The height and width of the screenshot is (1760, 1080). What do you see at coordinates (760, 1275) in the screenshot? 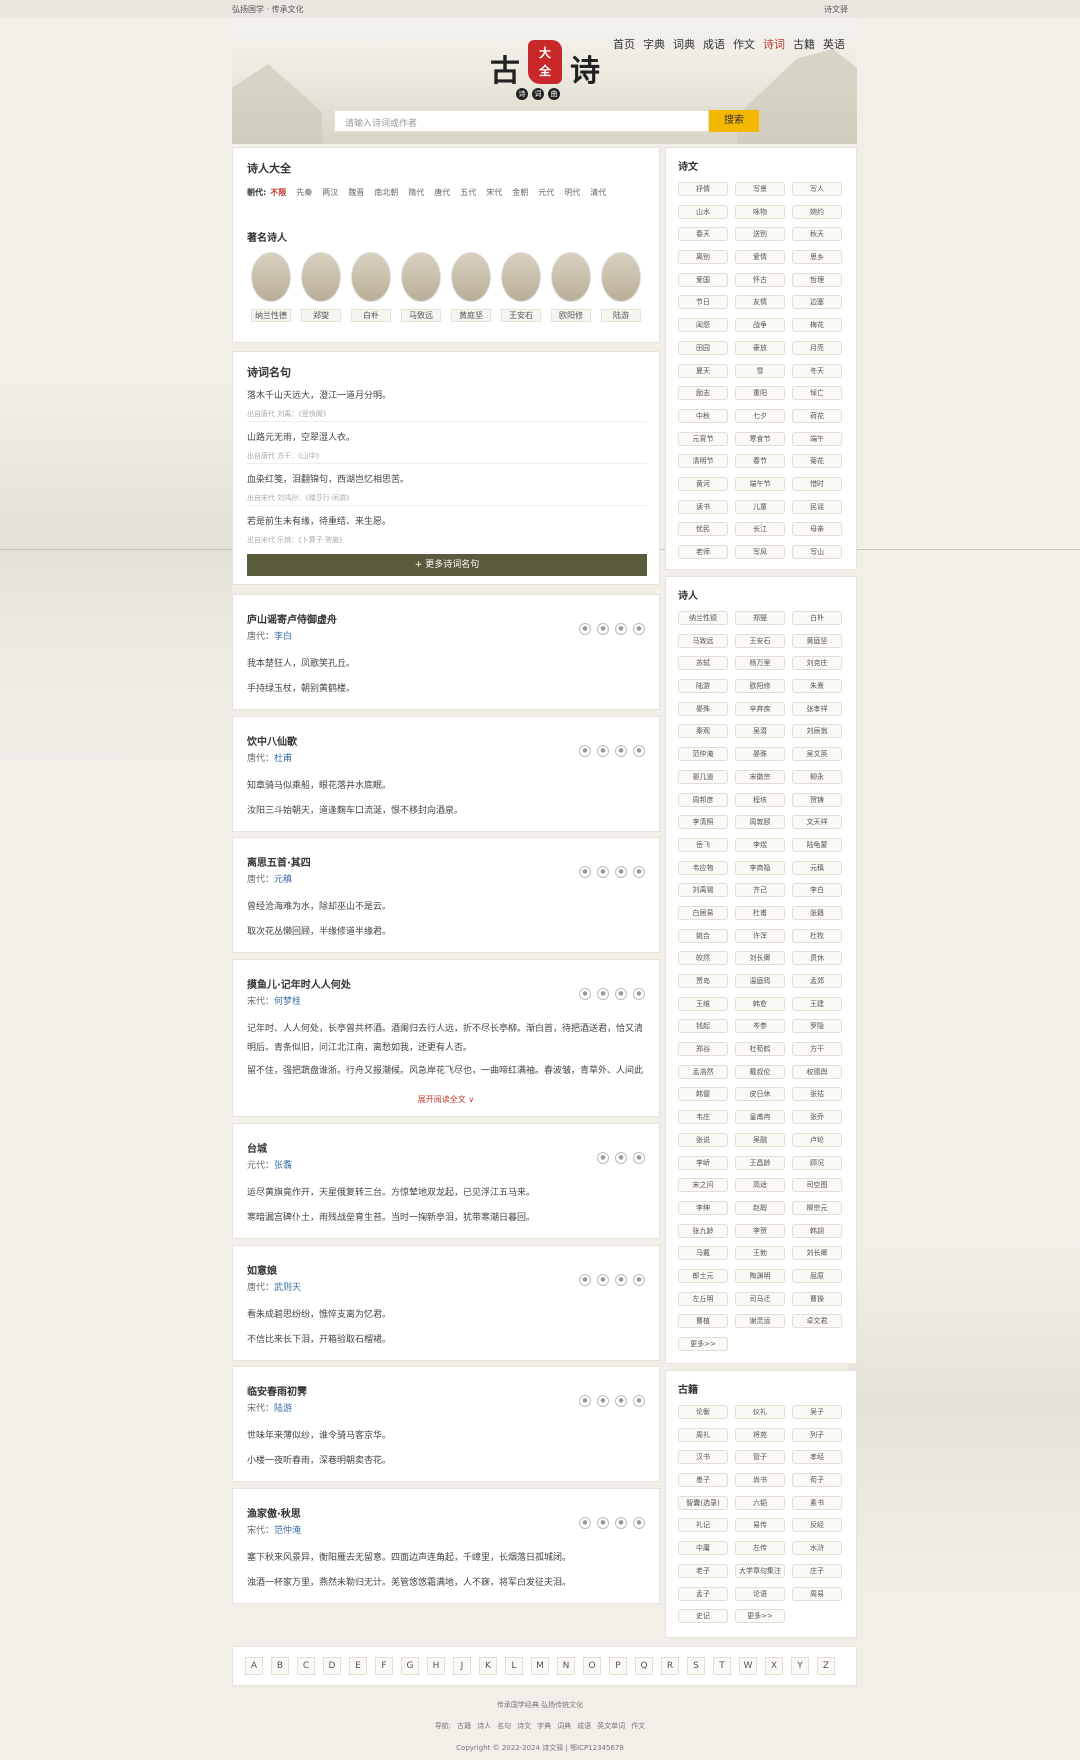
I see `shiren-tag: 陶渊明` at bounding box center [760, 1275].